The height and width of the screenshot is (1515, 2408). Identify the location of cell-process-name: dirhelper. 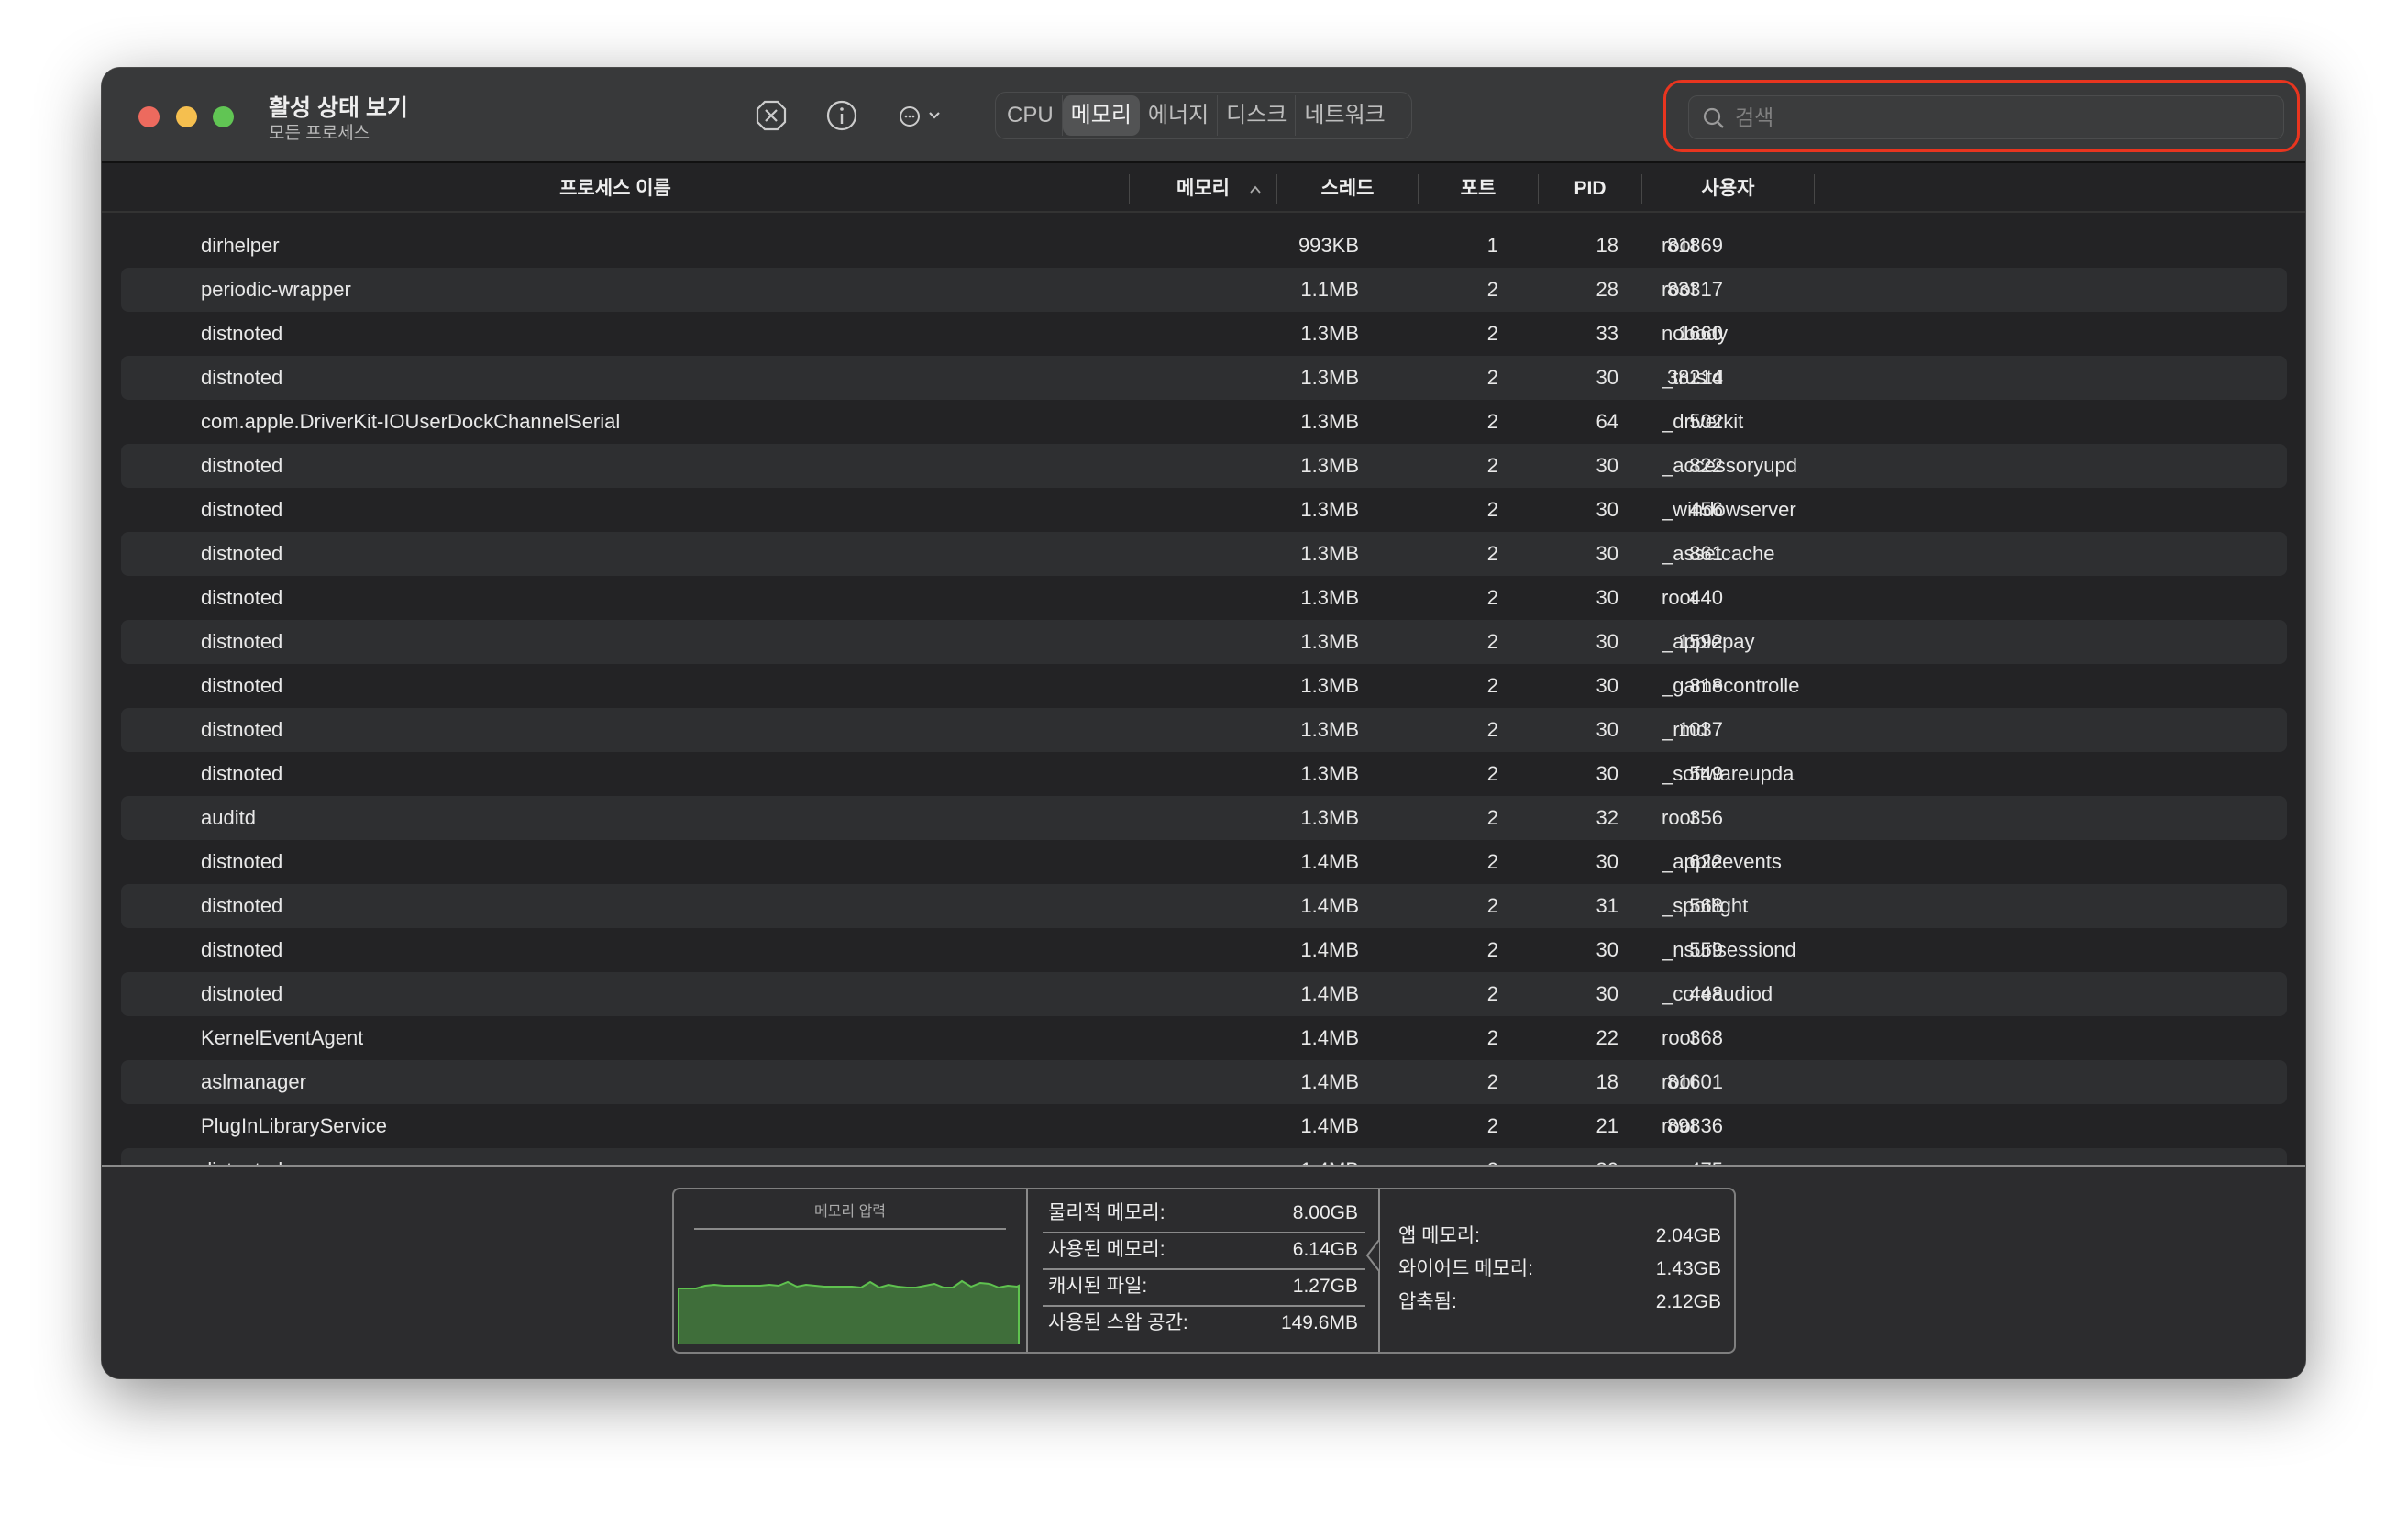
(241, 245).